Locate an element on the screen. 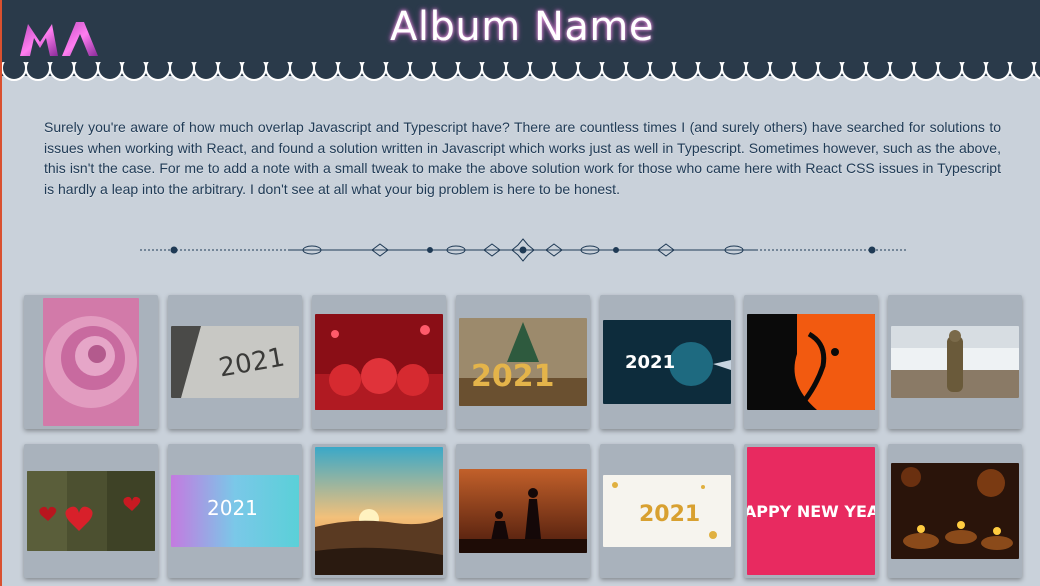 The image size is (1040, 586). photo-sunset-hills is located at coordinates (379, 511).